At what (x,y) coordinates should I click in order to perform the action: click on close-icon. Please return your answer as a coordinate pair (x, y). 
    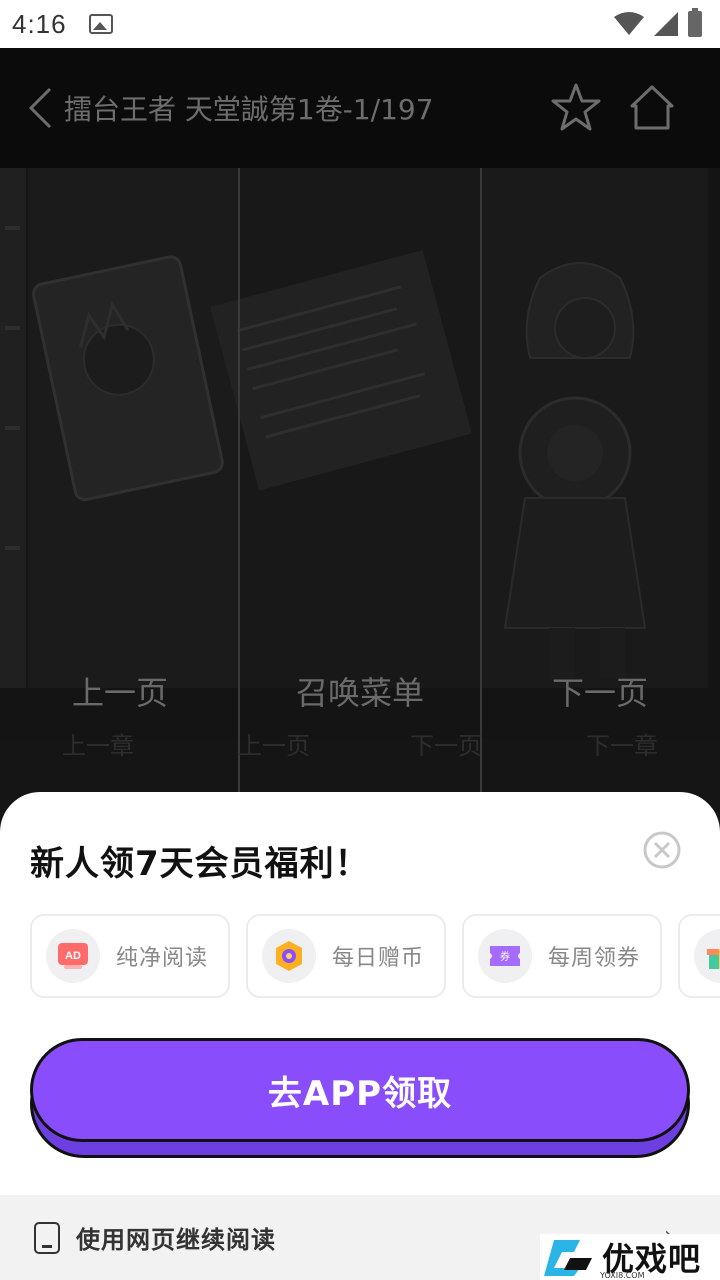
    Looking at the image, I should click on (662, 850).